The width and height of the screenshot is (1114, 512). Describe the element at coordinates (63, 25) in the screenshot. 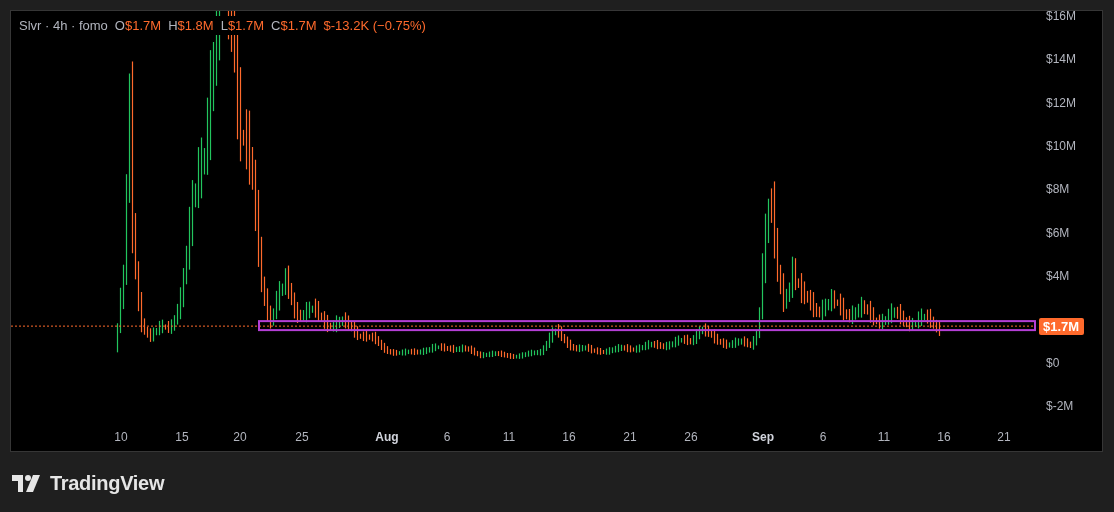

I see `symbol-label: Slvr · 4h · fomo` at that location.